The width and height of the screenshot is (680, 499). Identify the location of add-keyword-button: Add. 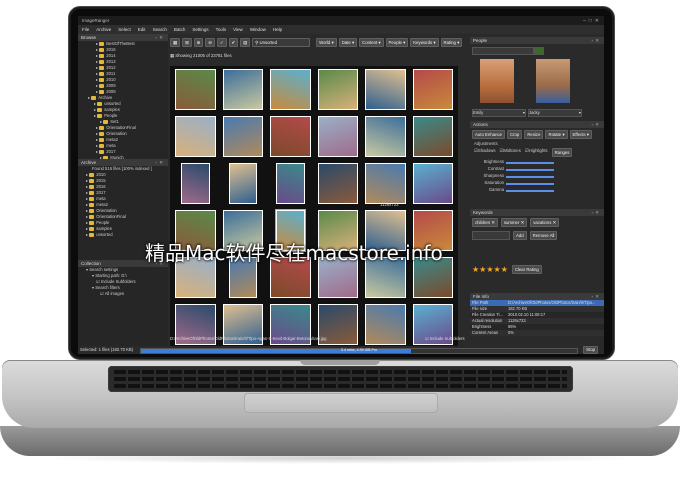
(520, 235).